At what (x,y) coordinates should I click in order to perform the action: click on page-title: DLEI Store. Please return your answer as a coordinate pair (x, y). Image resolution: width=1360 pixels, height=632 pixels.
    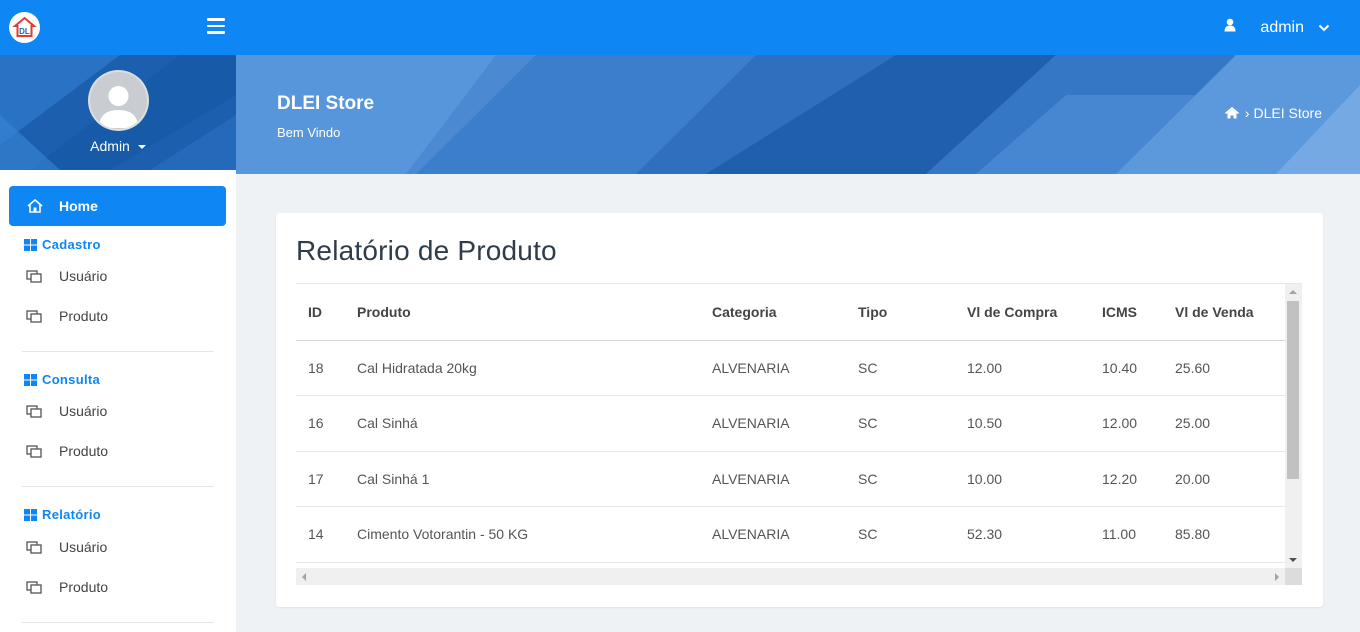
    Looking at the image, I should click on (326, 103).